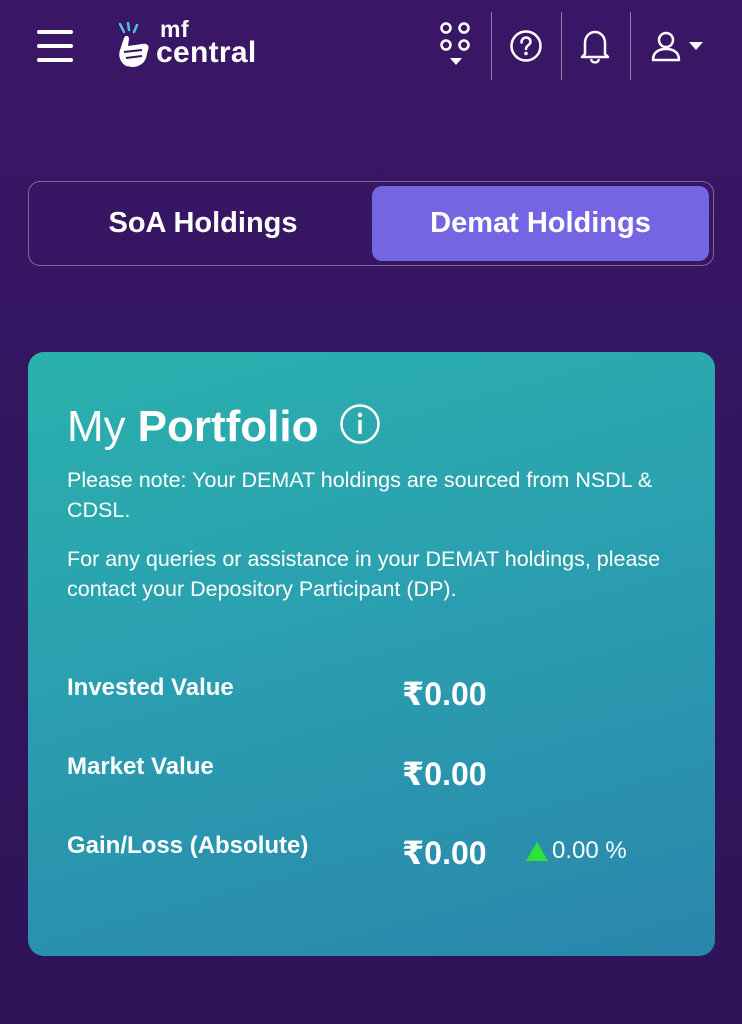 This screenshot has width=742, height=1024. I want to click on title-bold: Portfolio, so click(228, 426).